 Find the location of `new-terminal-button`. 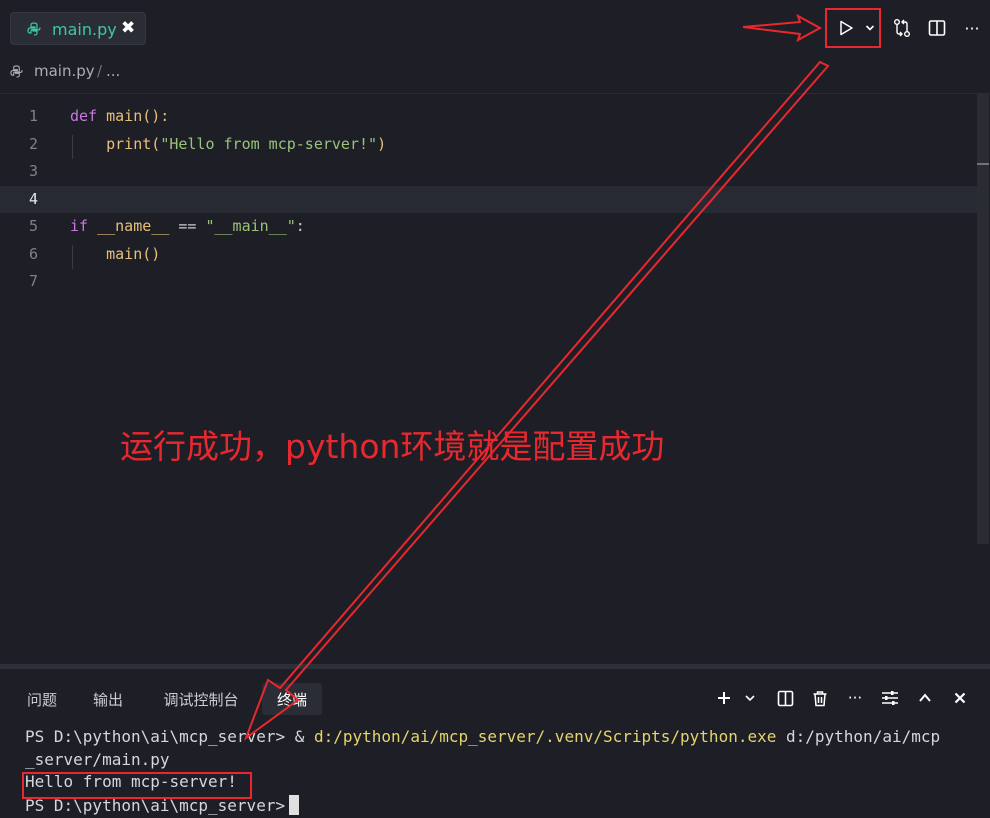

new-terminal-button is located at coordinates (724, 698).